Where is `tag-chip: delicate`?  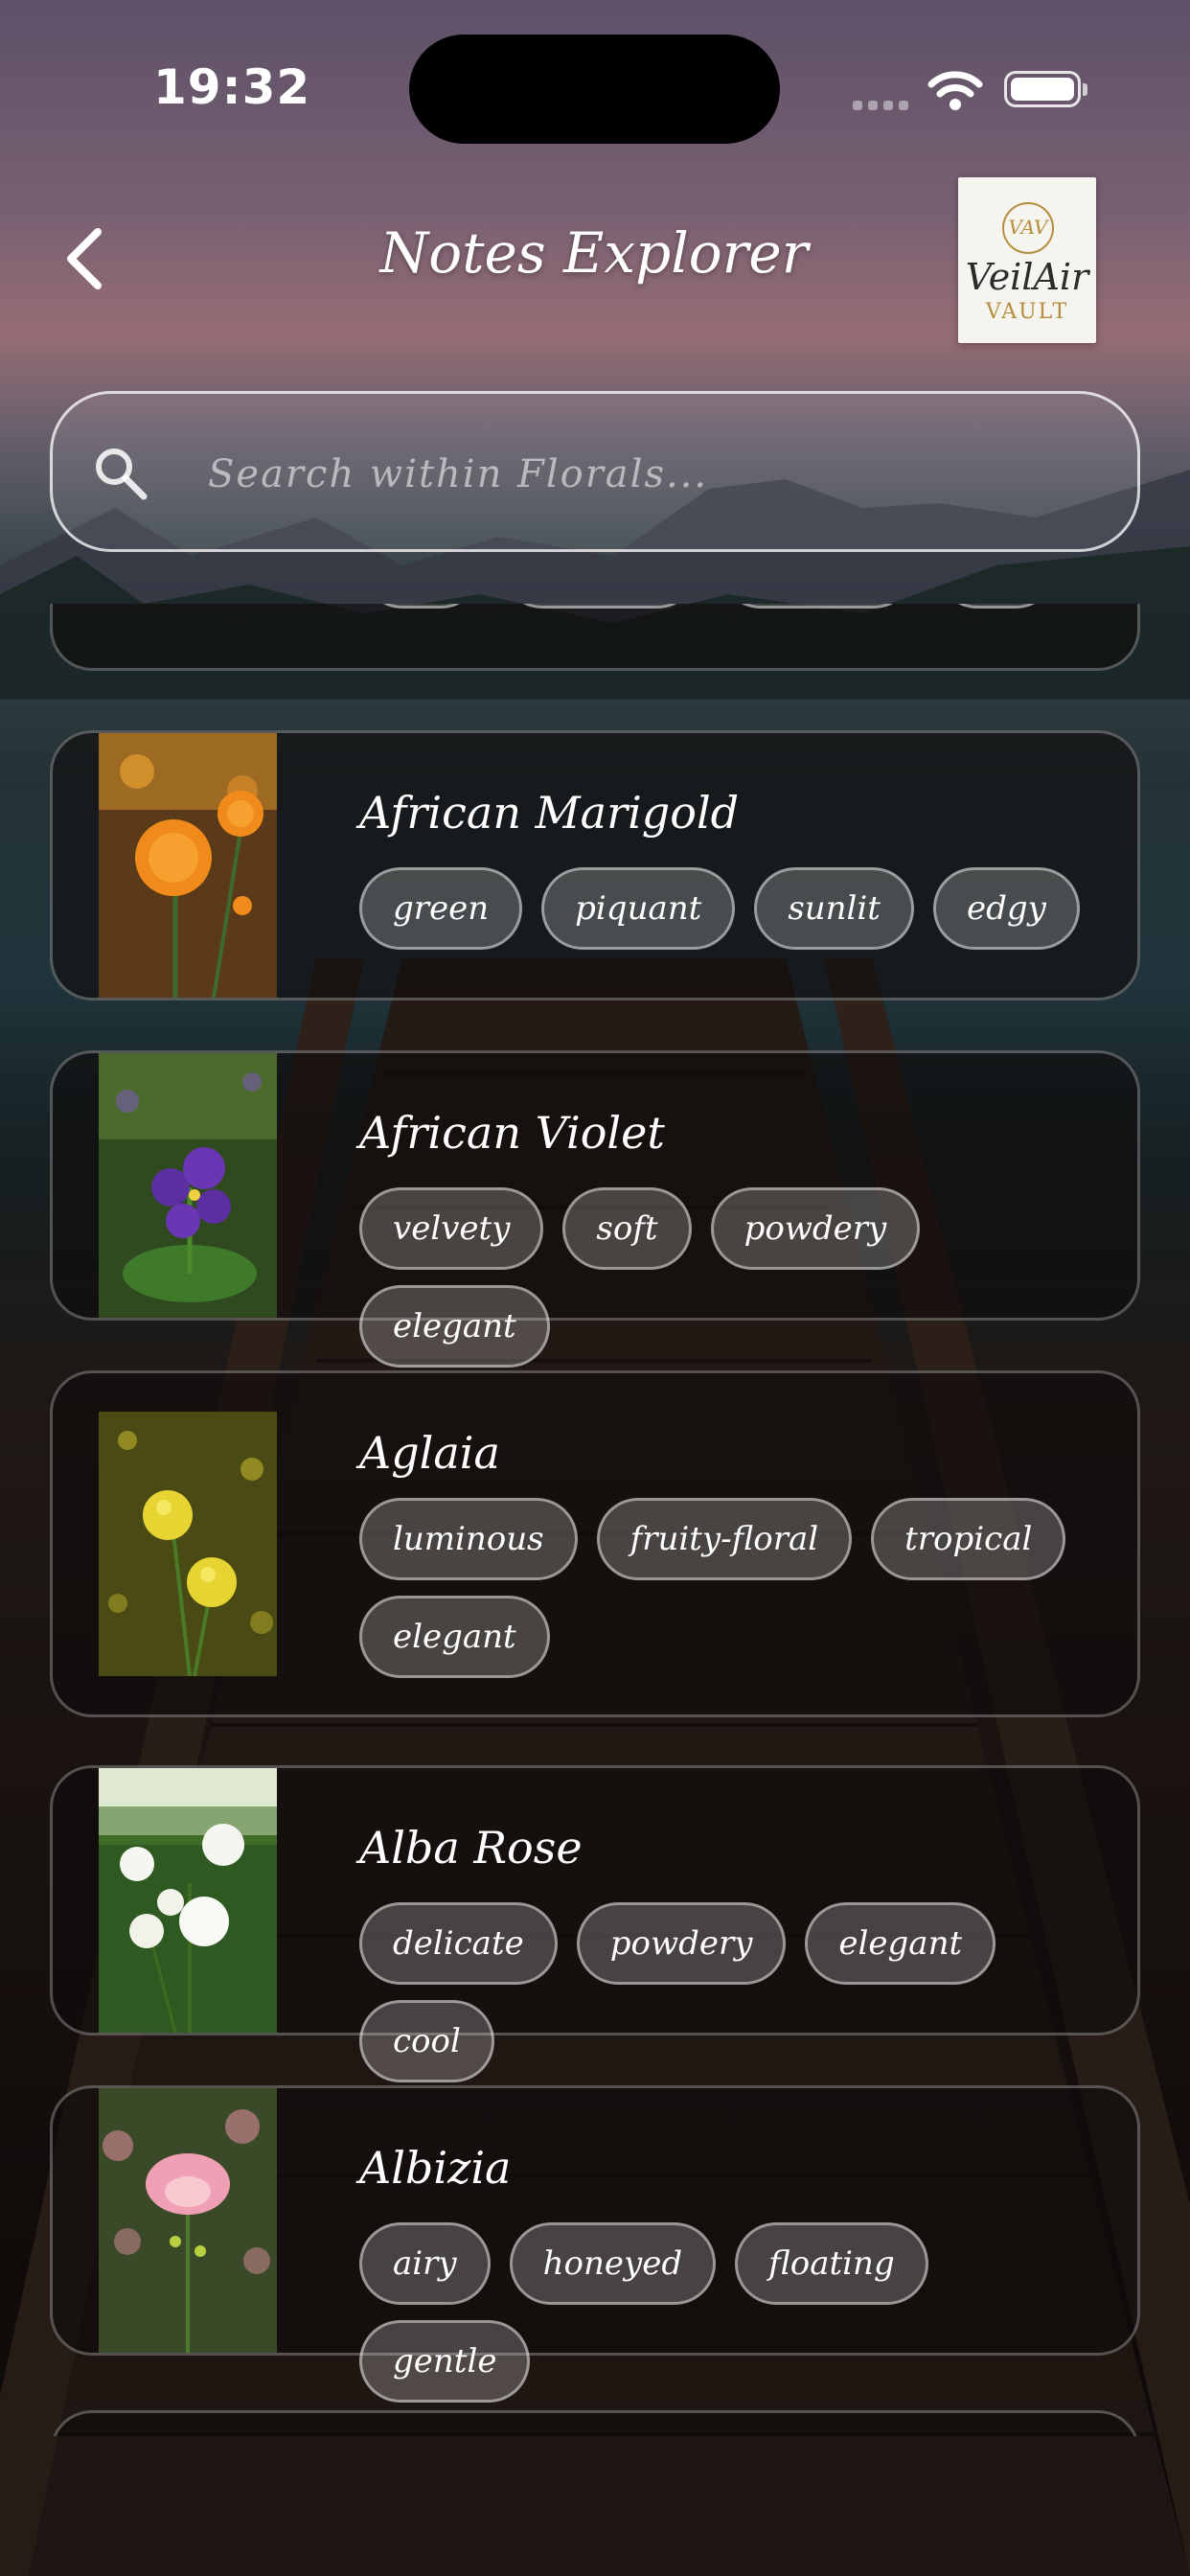 tag-chip: delicate is located at coordinates (459, 1943).